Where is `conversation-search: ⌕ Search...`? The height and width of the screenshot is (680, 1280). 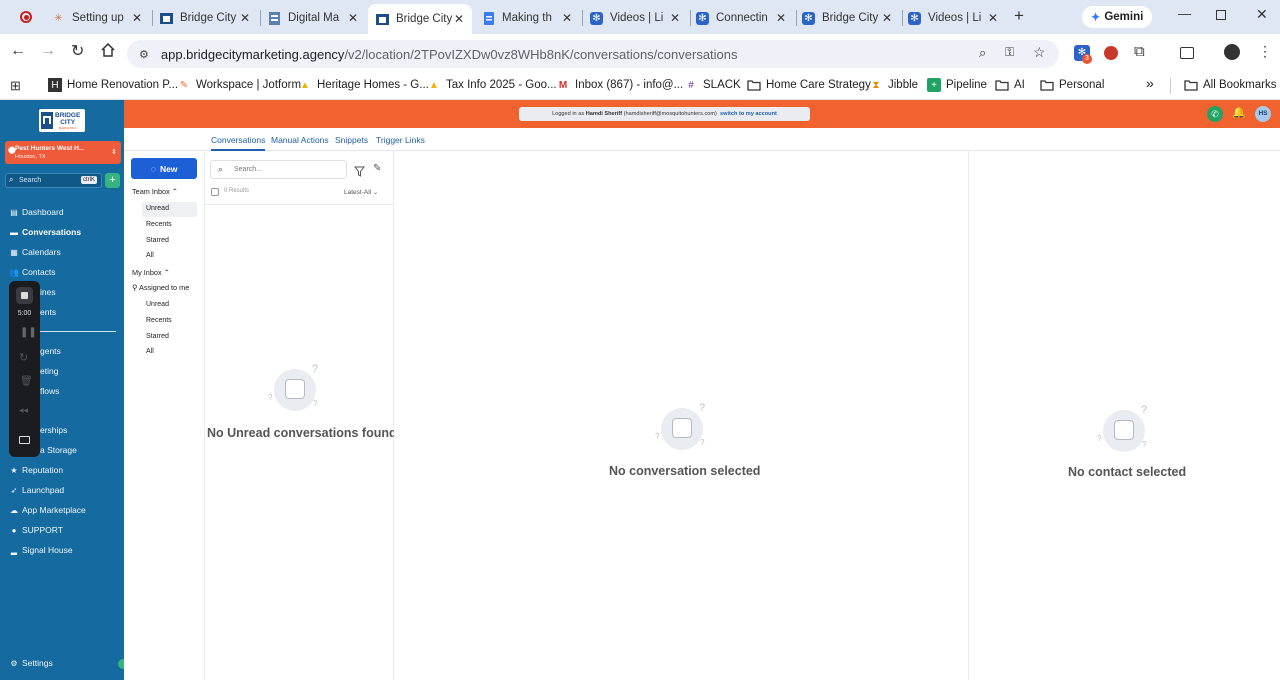 conversation-search: ⌕ Search... is located at coordinates (278, 169).